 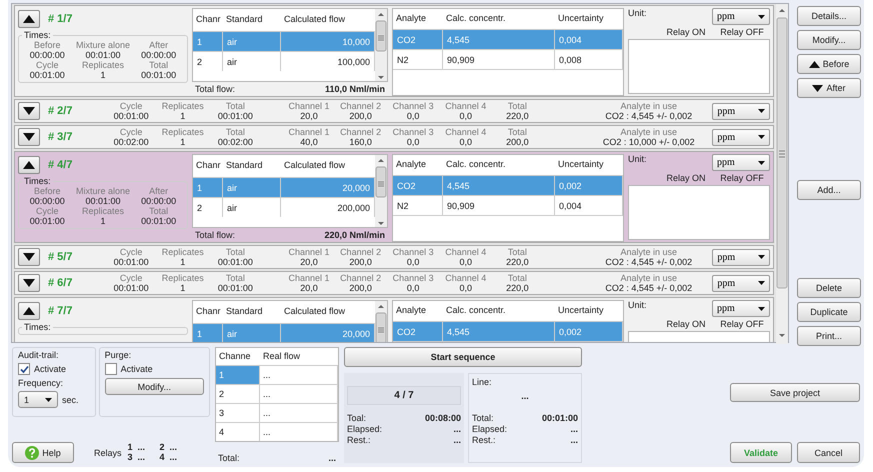 I want to click on table-cell: air, so click(x=252, y=333).